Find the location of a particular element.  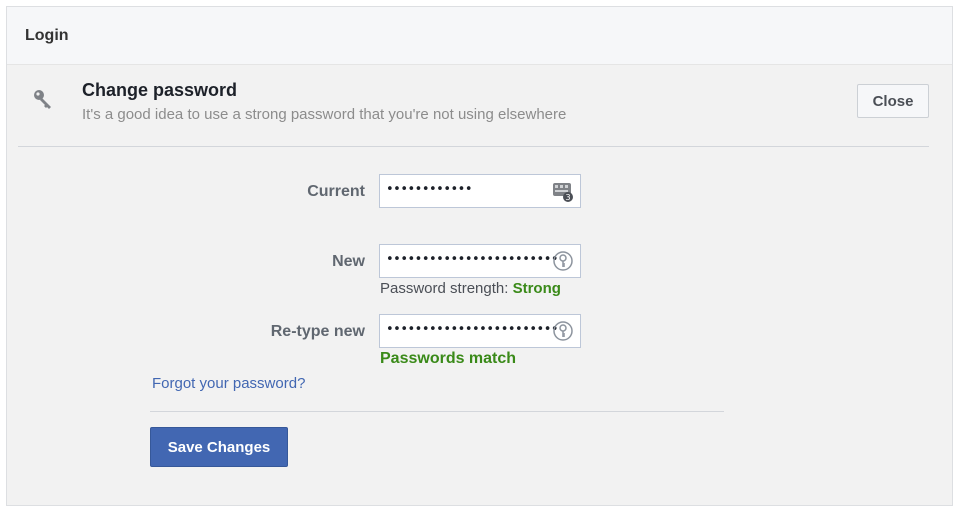

password-manager-icon: 3 is located at coordinates (563, 191).